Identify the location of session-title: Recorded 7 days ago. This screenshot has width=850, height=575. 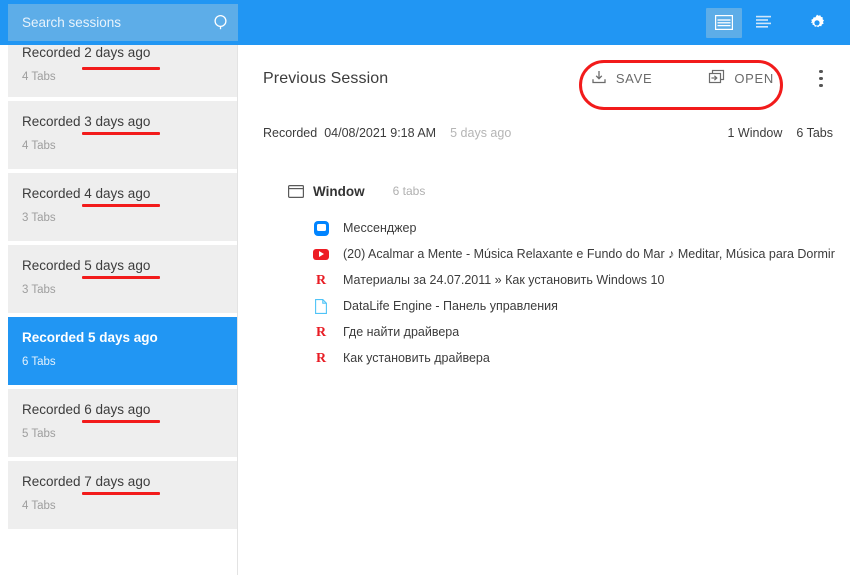
(86, 481).